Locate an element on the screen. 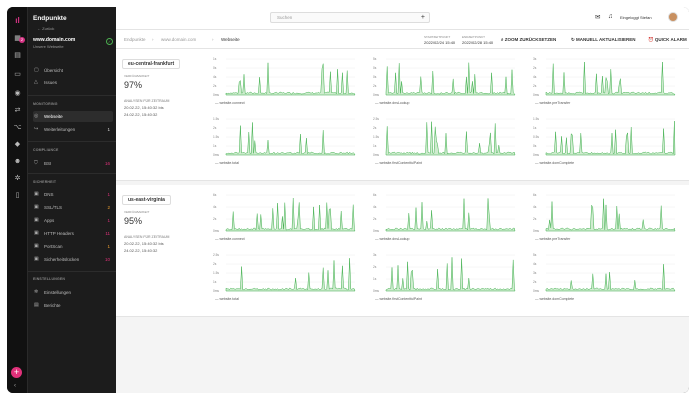 The height and width of the screenshot is (401, 700). gear-icon: ✲ is located at coordinates (17, 179).